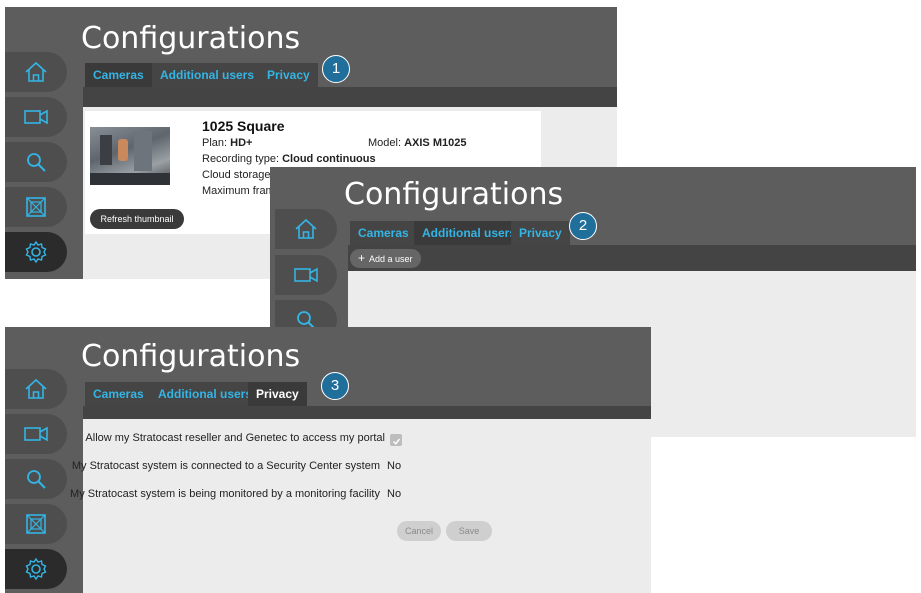 This screenshot has height=593, width=921. What do you see at coordinates (394, 494) in the screenshot?
I see `monitoring-value: No` at bounding box center [394, 494].